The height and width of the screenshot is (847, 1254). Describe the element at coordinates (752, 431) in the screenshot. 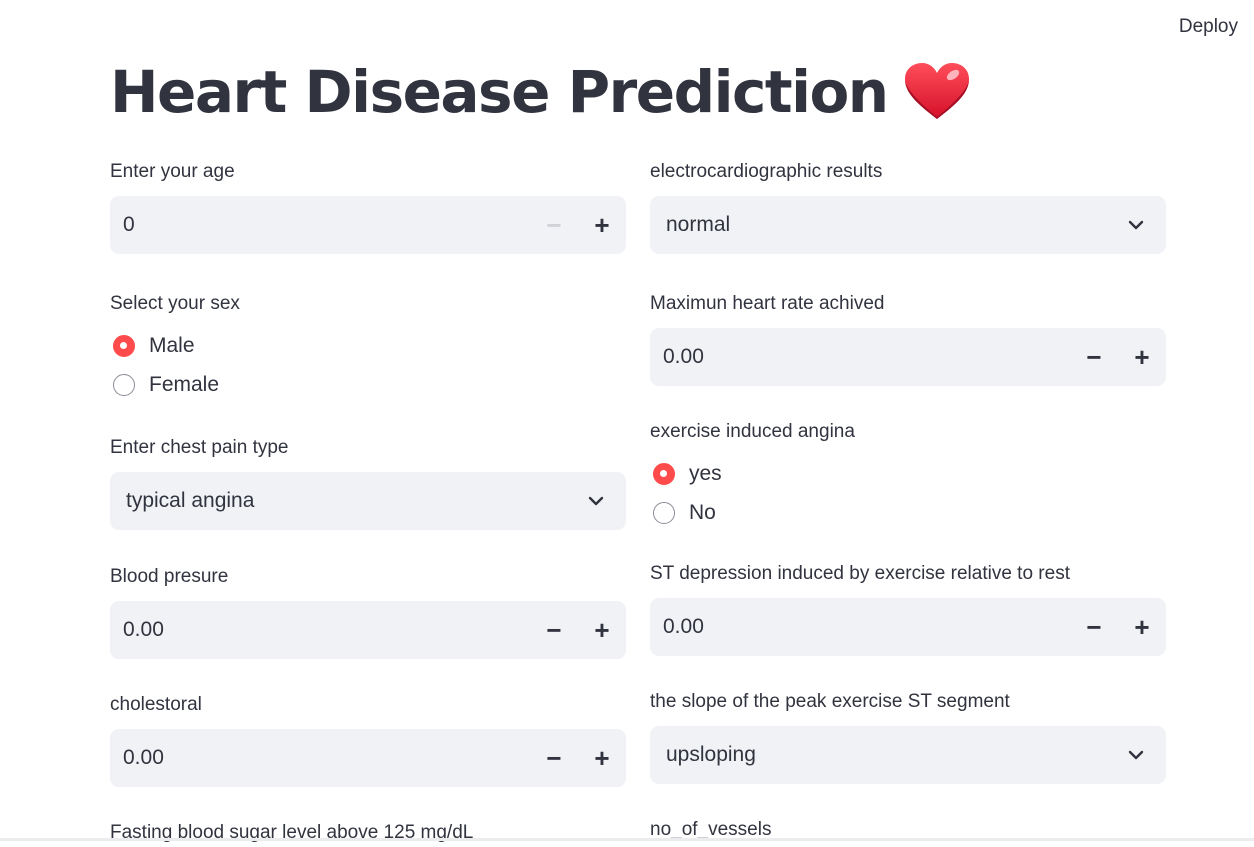

I see `angina-label: exercise induced angina` at that location.